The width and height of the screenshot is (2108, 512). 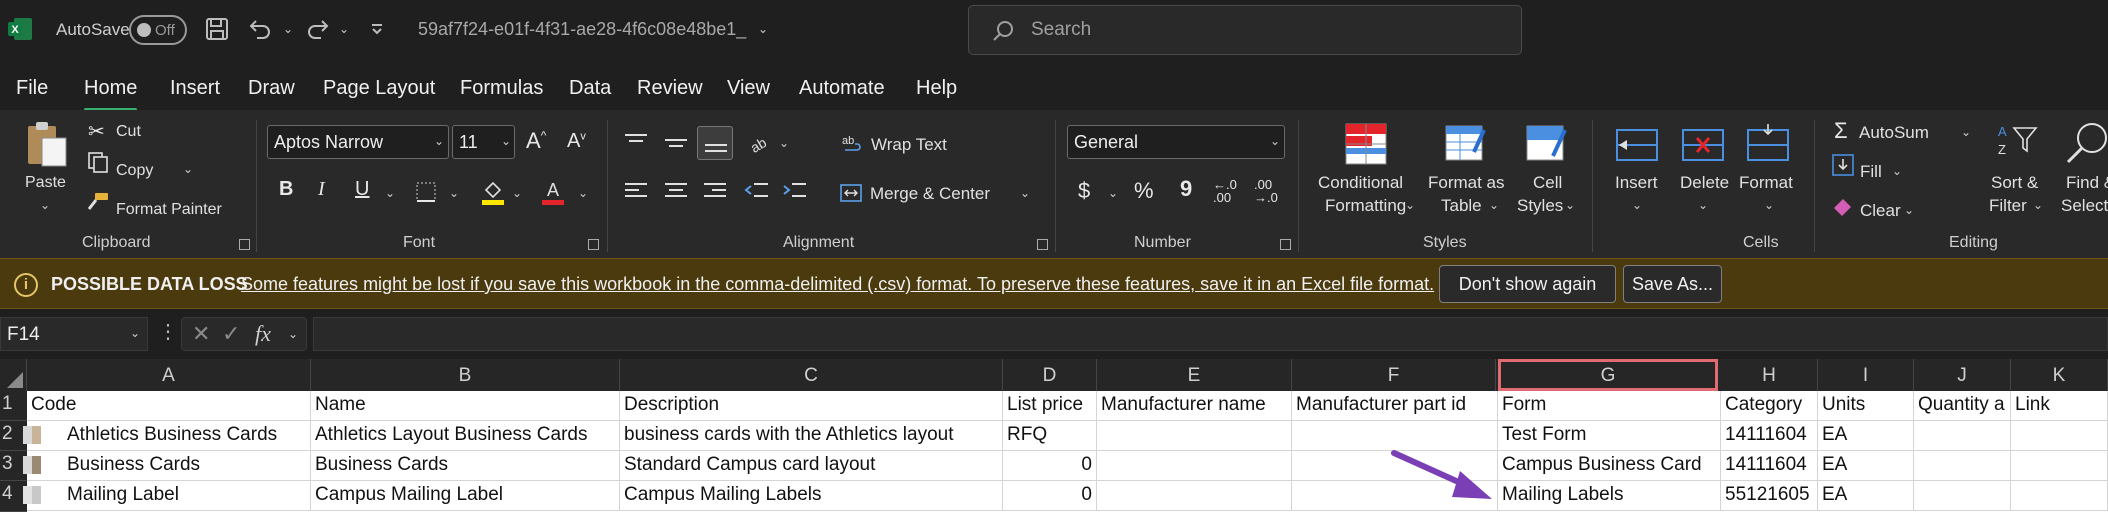 What do you see at coordinates (128, 132) in the screenshot?
I see `cut-label: Cut` at bounding box center [128, 132].